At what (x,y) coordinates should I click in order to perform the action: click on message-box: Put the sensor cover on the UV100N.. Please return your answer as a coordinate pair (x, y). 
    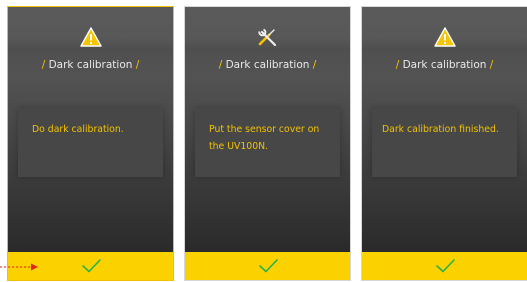
    Looking at the image, I should click on (267, 142).